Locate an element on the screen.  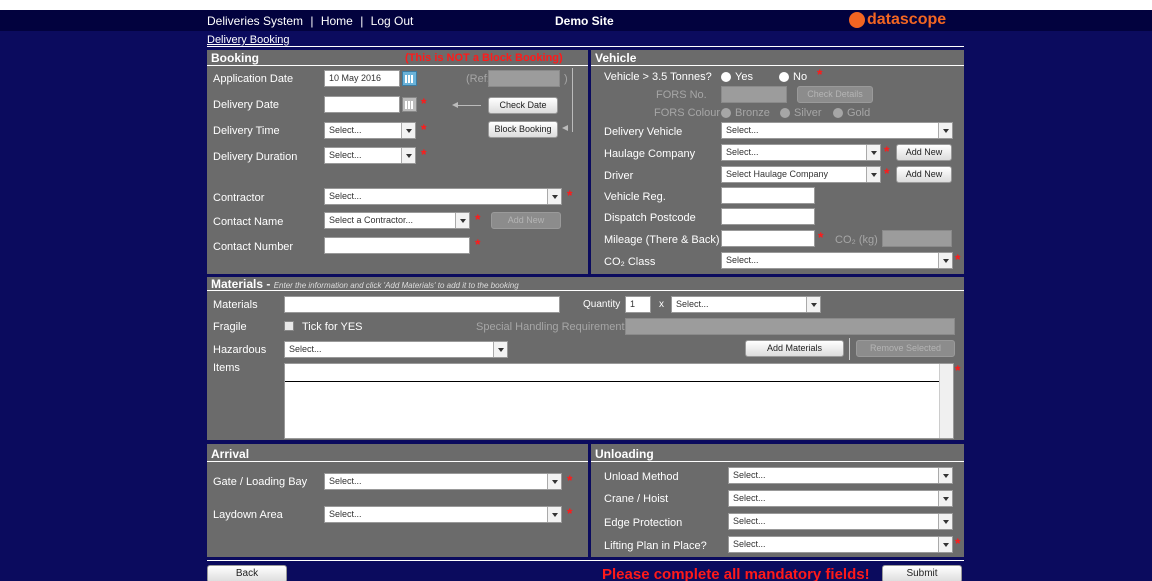
mileage-label: Mileage (There & Back) is located at coordinates (662, 240).